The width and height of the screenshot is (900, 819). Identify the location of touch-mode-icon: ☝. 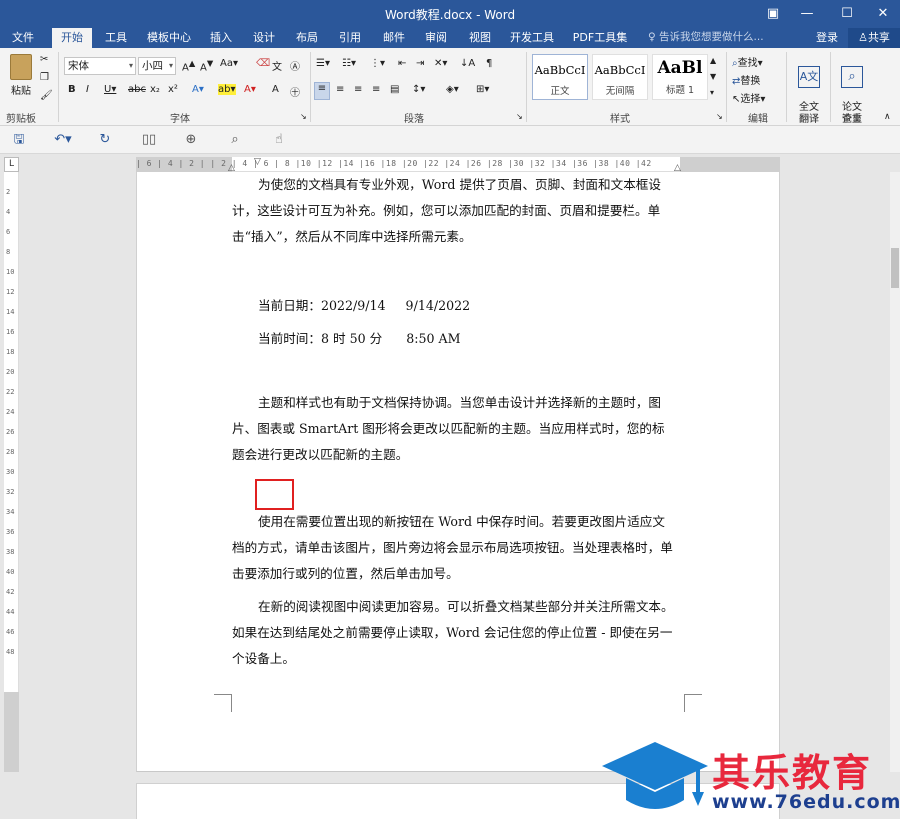
(279, 140).